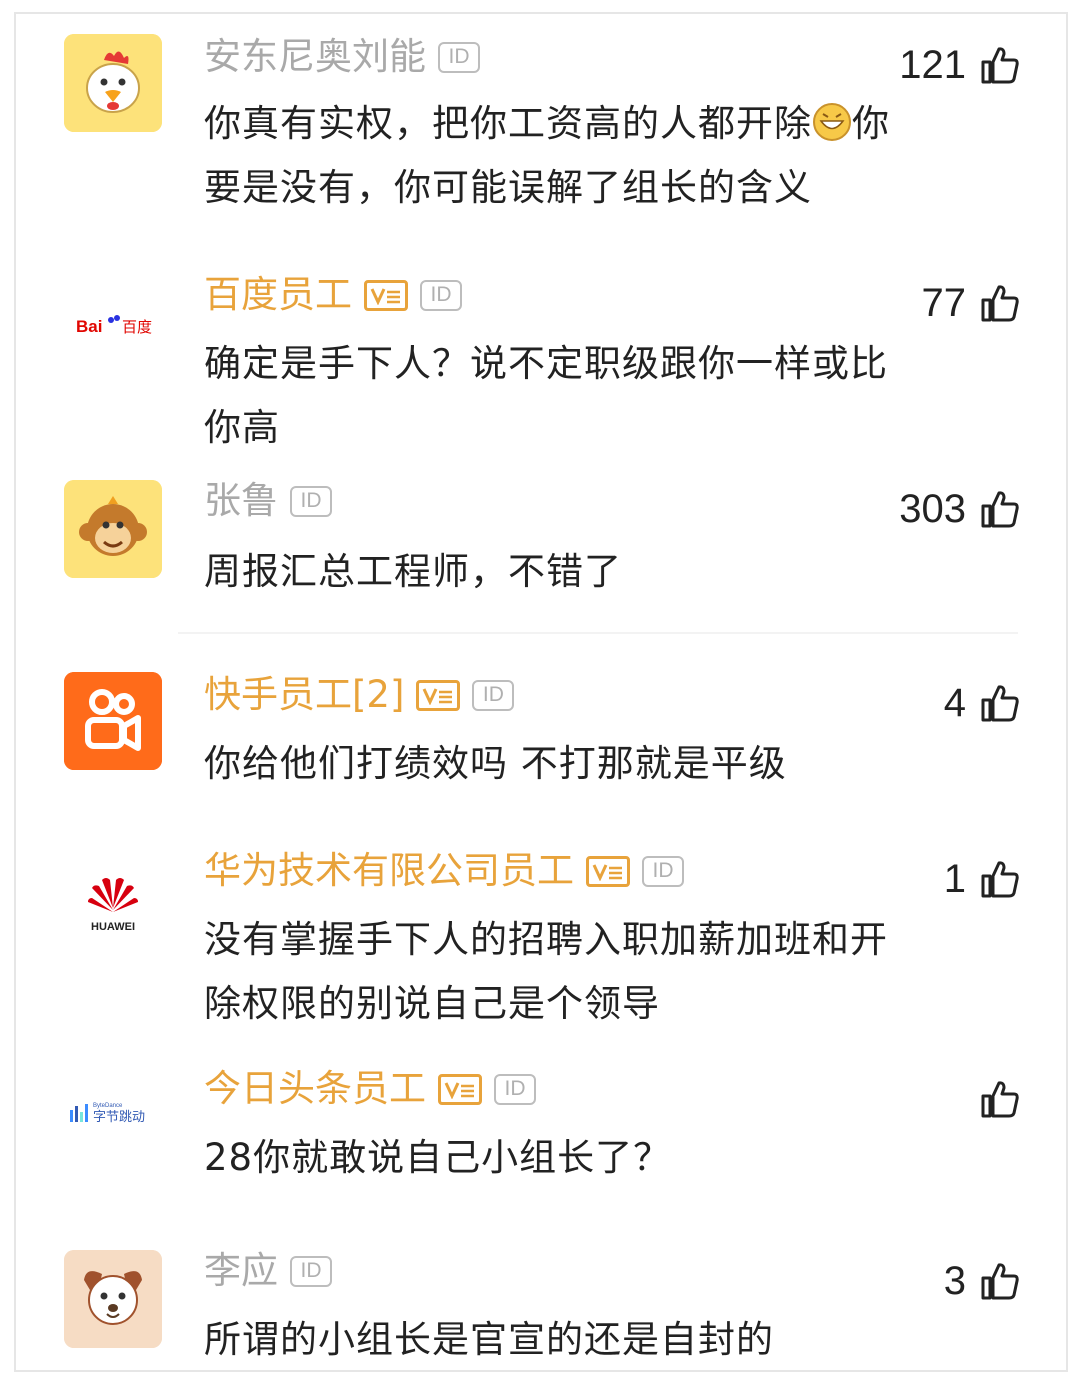 The image size is (1080, 1386). I want to click on baidu-logo-text-b: 百度, so click(137, 327).